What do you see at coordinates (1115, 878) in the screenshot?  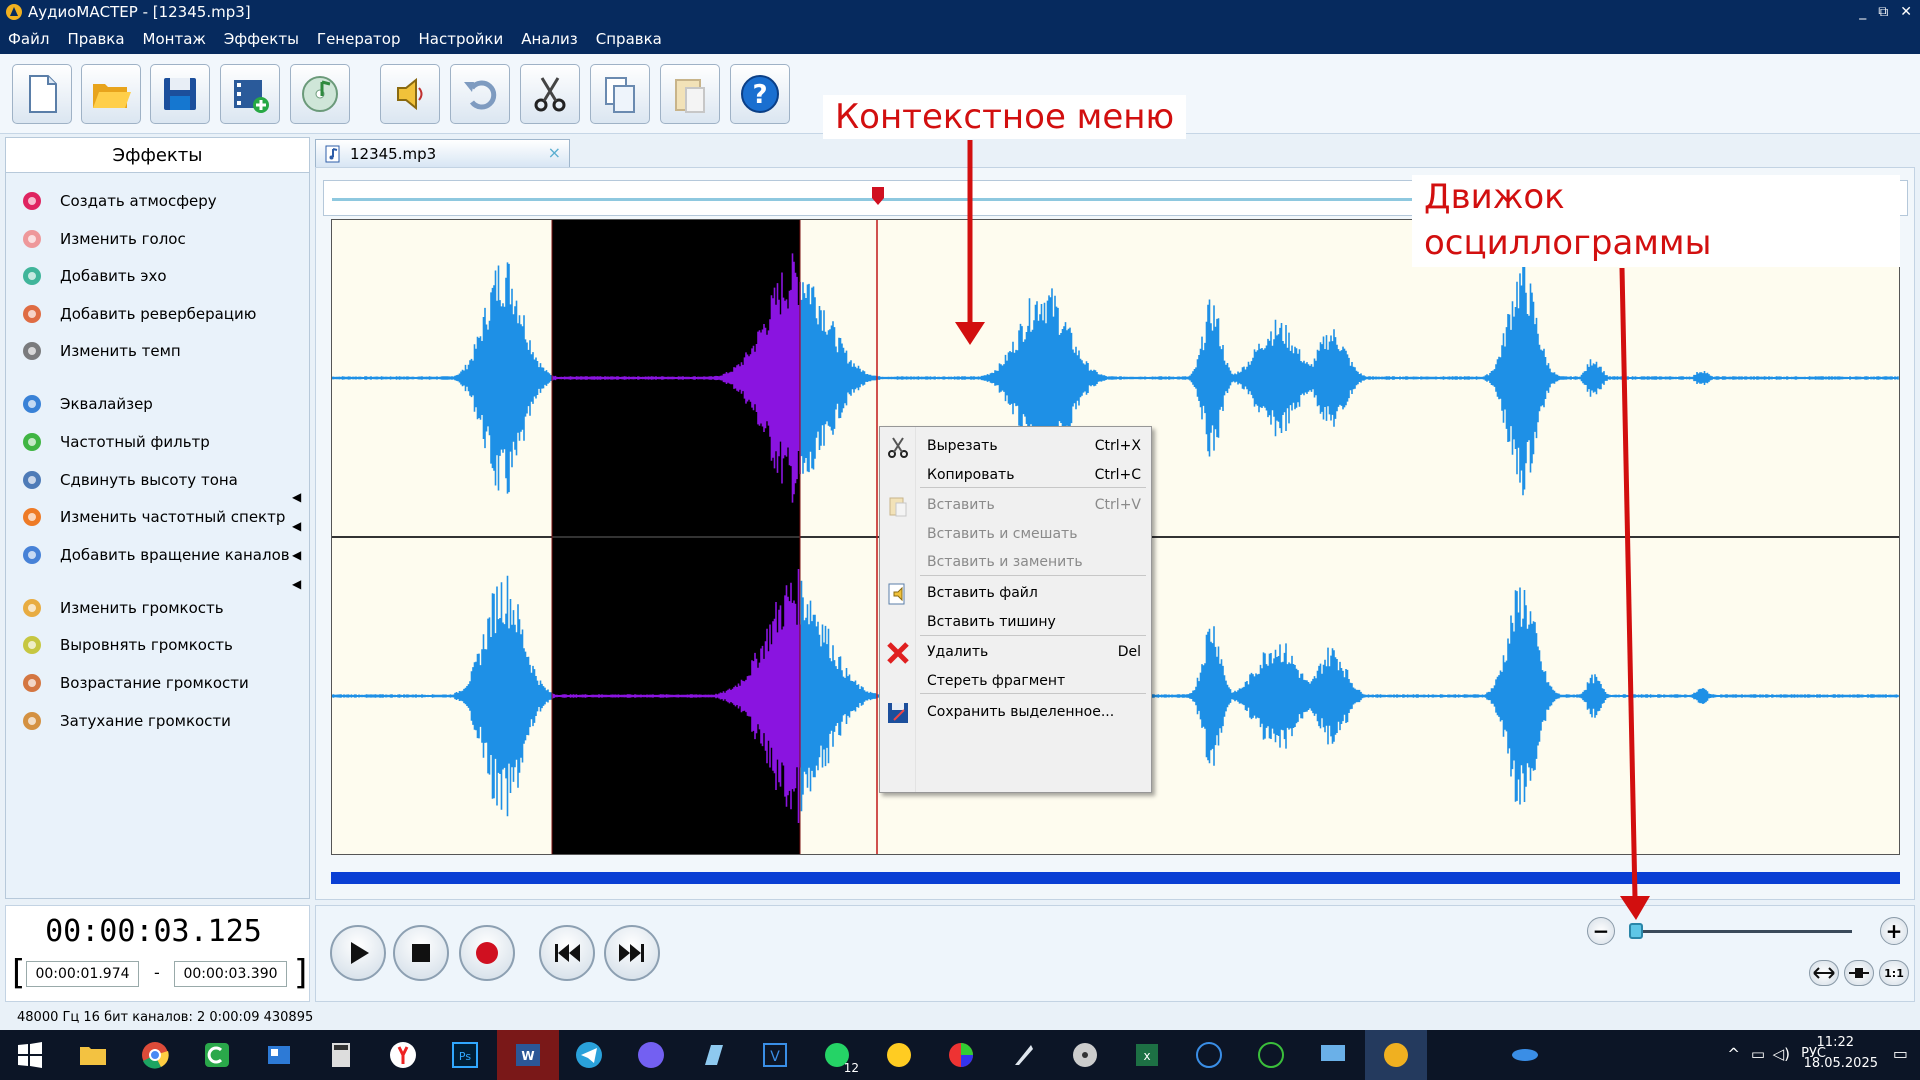 I see `horizontal-scrollbar` at bounding box center [1115, 878].